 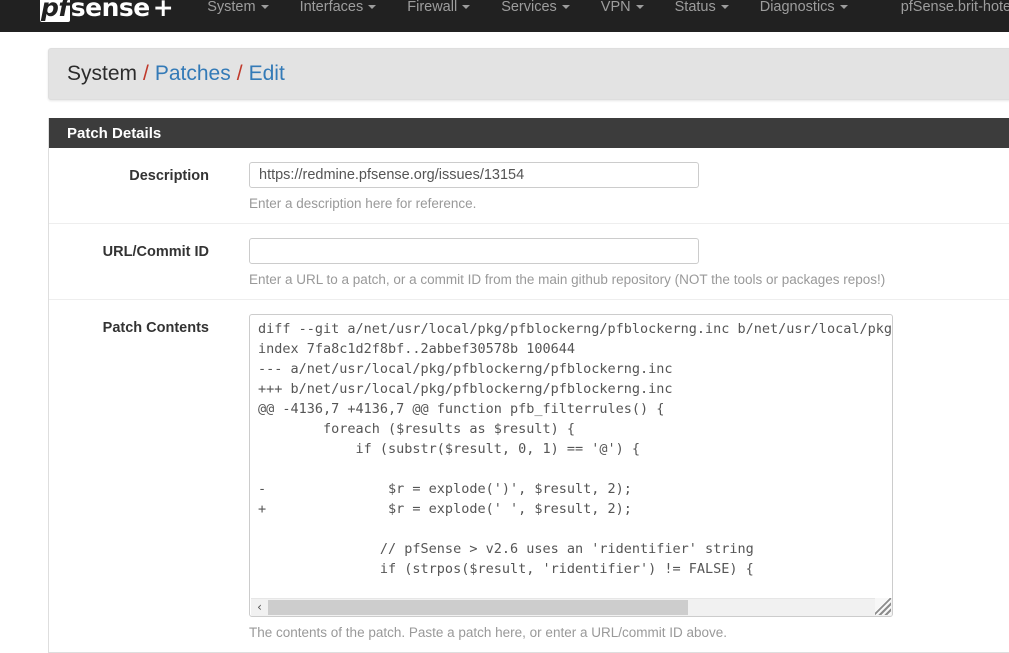 I want to click on breadcrumb-item-patches: Patches, so click(x=193, y=74).